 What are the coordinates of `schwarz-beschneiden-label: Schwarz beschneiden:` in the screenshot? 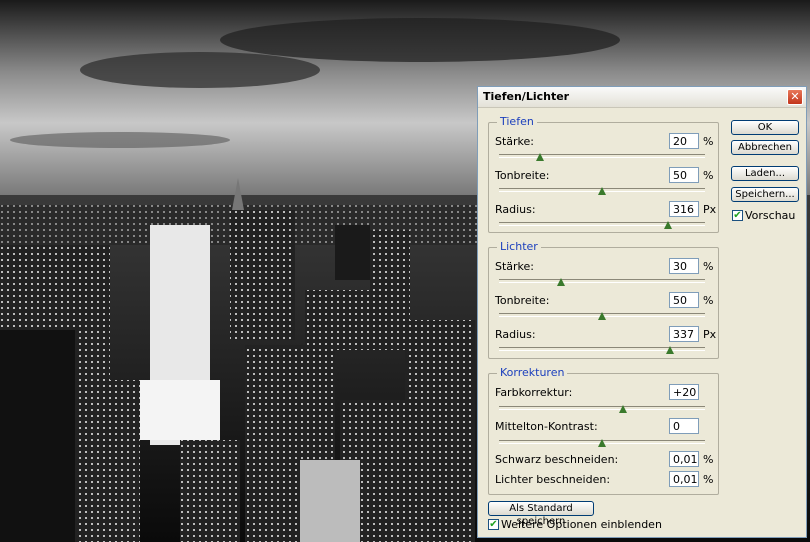 It's located at (557, 459).